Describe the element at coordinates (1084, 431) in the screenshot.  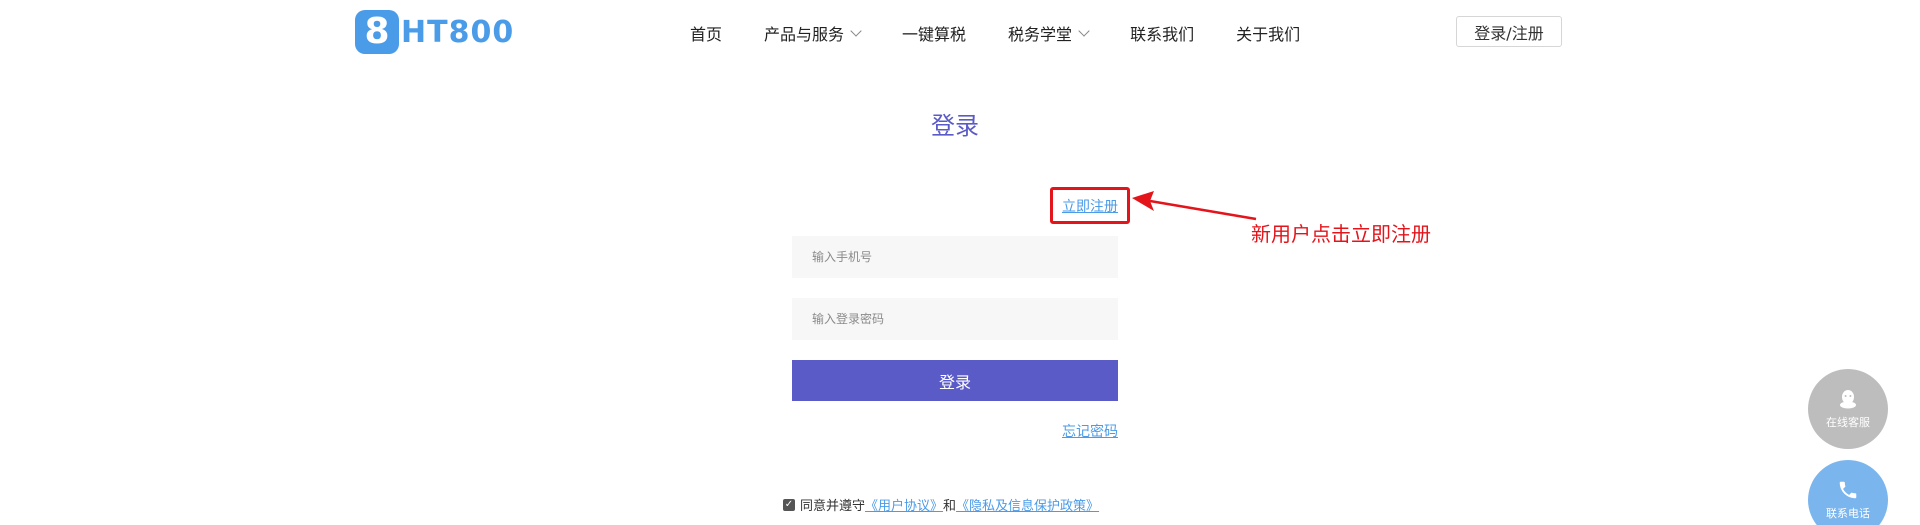
I see `forgot-password-link: 忘记密码` at that location.